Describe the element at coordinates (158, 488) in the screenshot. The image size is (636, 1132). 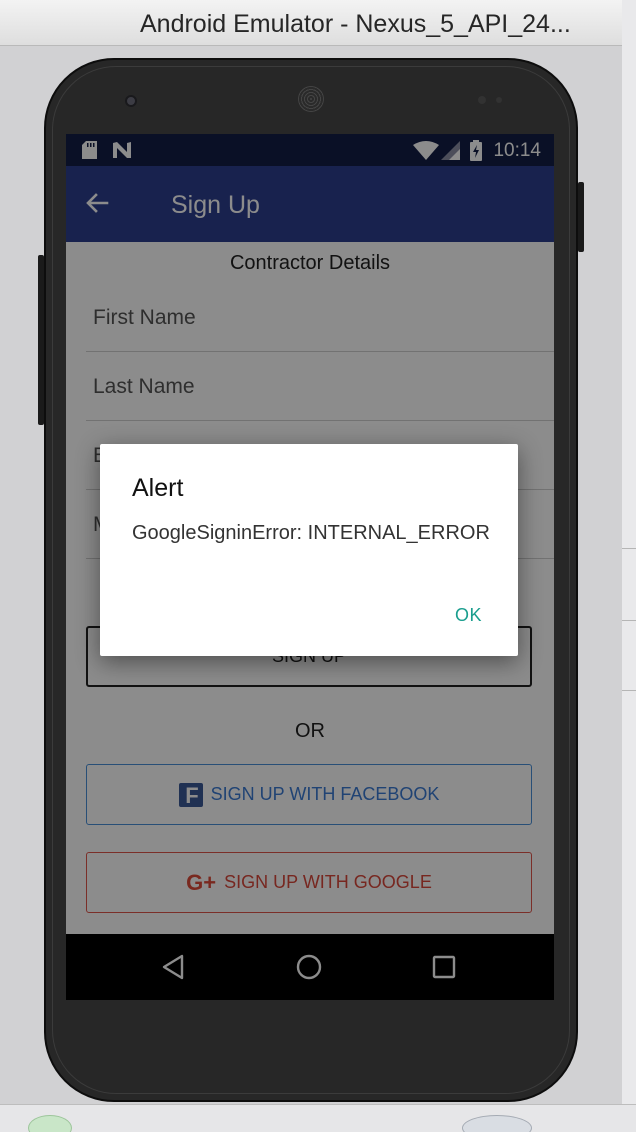
I see `dialog-title: Alert` at that location.